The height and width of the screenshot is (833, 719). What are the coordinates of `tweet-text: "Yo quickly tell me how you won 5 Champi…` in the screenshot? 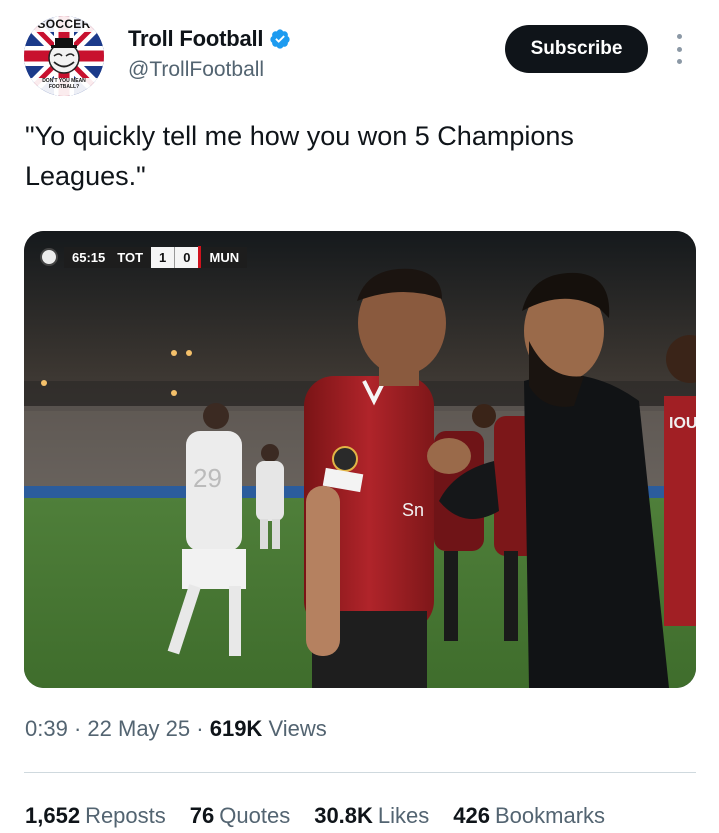 It's located at (299, 156).